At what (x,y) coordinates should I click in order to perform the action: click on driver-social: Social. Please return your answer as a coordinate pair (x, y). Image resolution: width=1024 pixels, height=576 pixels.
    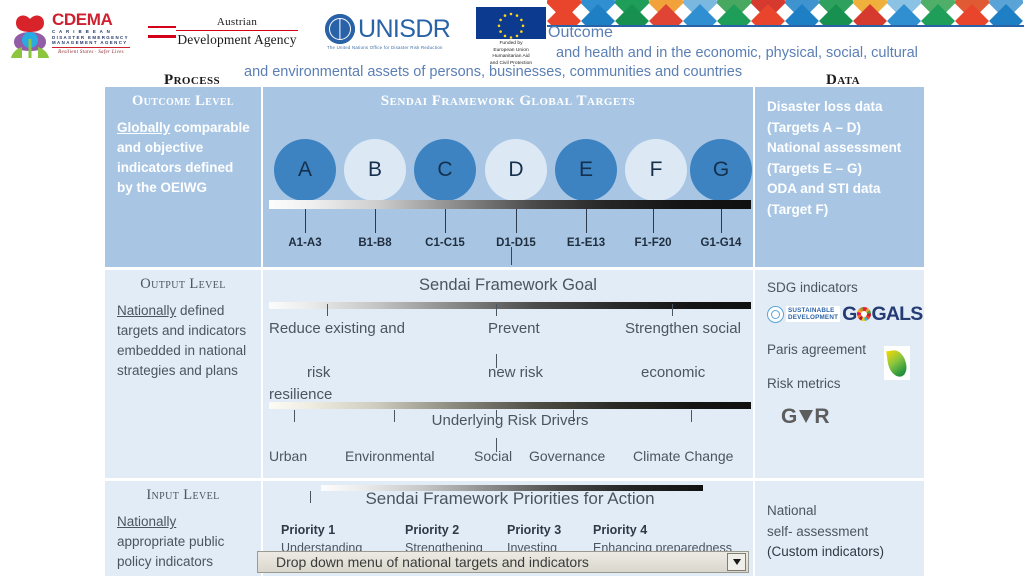
    Looking at the image, I should click on (493, 456).